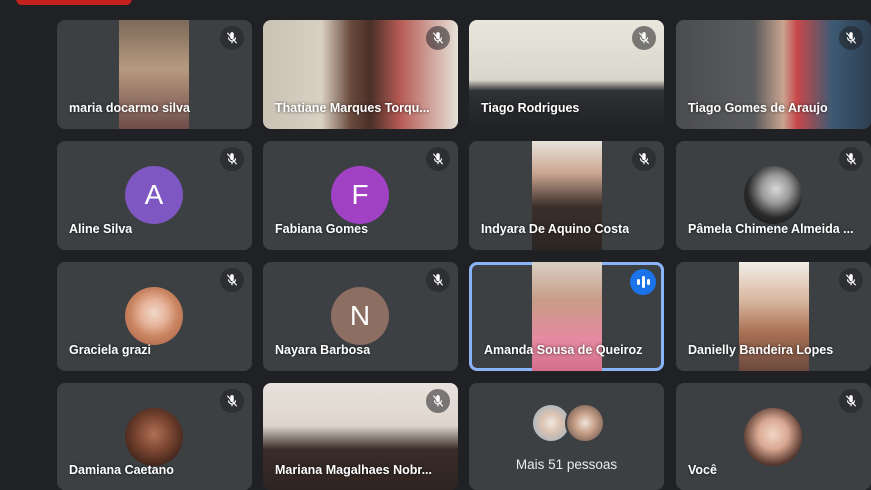 The width and height of the screenshot is (871, 490). What do you see at coordinates (773, 74) in the screenshot?
I see `participant-tile-tiago-gomes: Tiago Gomes de Araujo` at bounding box center [773, 74].